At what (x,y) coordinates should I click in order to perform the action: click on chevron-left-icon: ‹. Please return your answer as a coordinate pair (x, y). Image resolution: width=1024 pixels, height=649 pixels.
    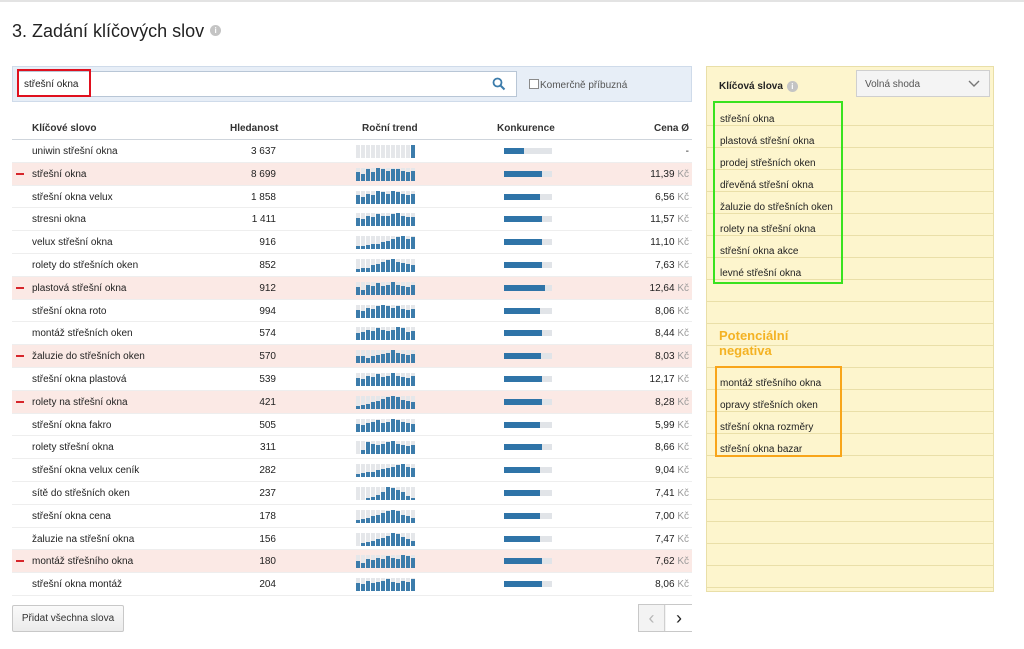
    Looking at the image, I should click on (652, 618).